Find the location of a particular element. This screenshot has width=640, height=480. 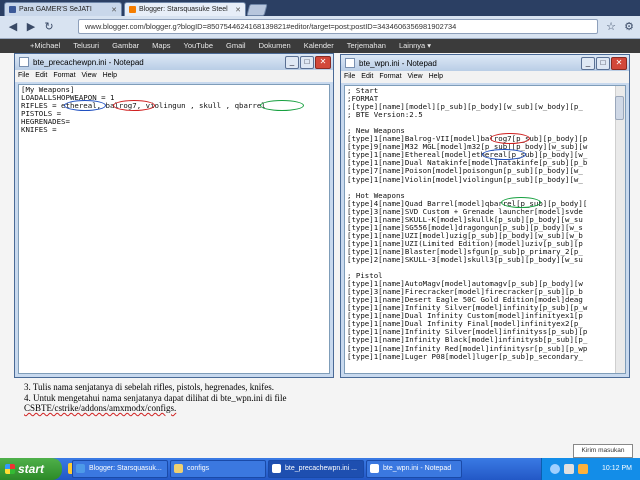

start-button: start is located at coordinates (31, 469).